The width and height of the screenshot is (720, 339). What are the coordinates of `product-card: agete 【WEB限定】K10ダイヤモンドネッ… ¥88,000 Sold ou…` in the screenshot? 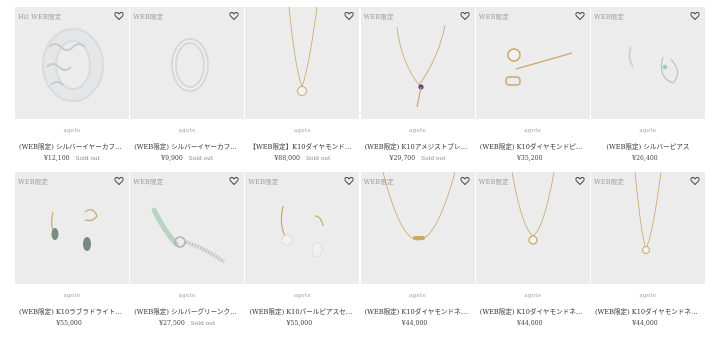 It's located at (302, 87).